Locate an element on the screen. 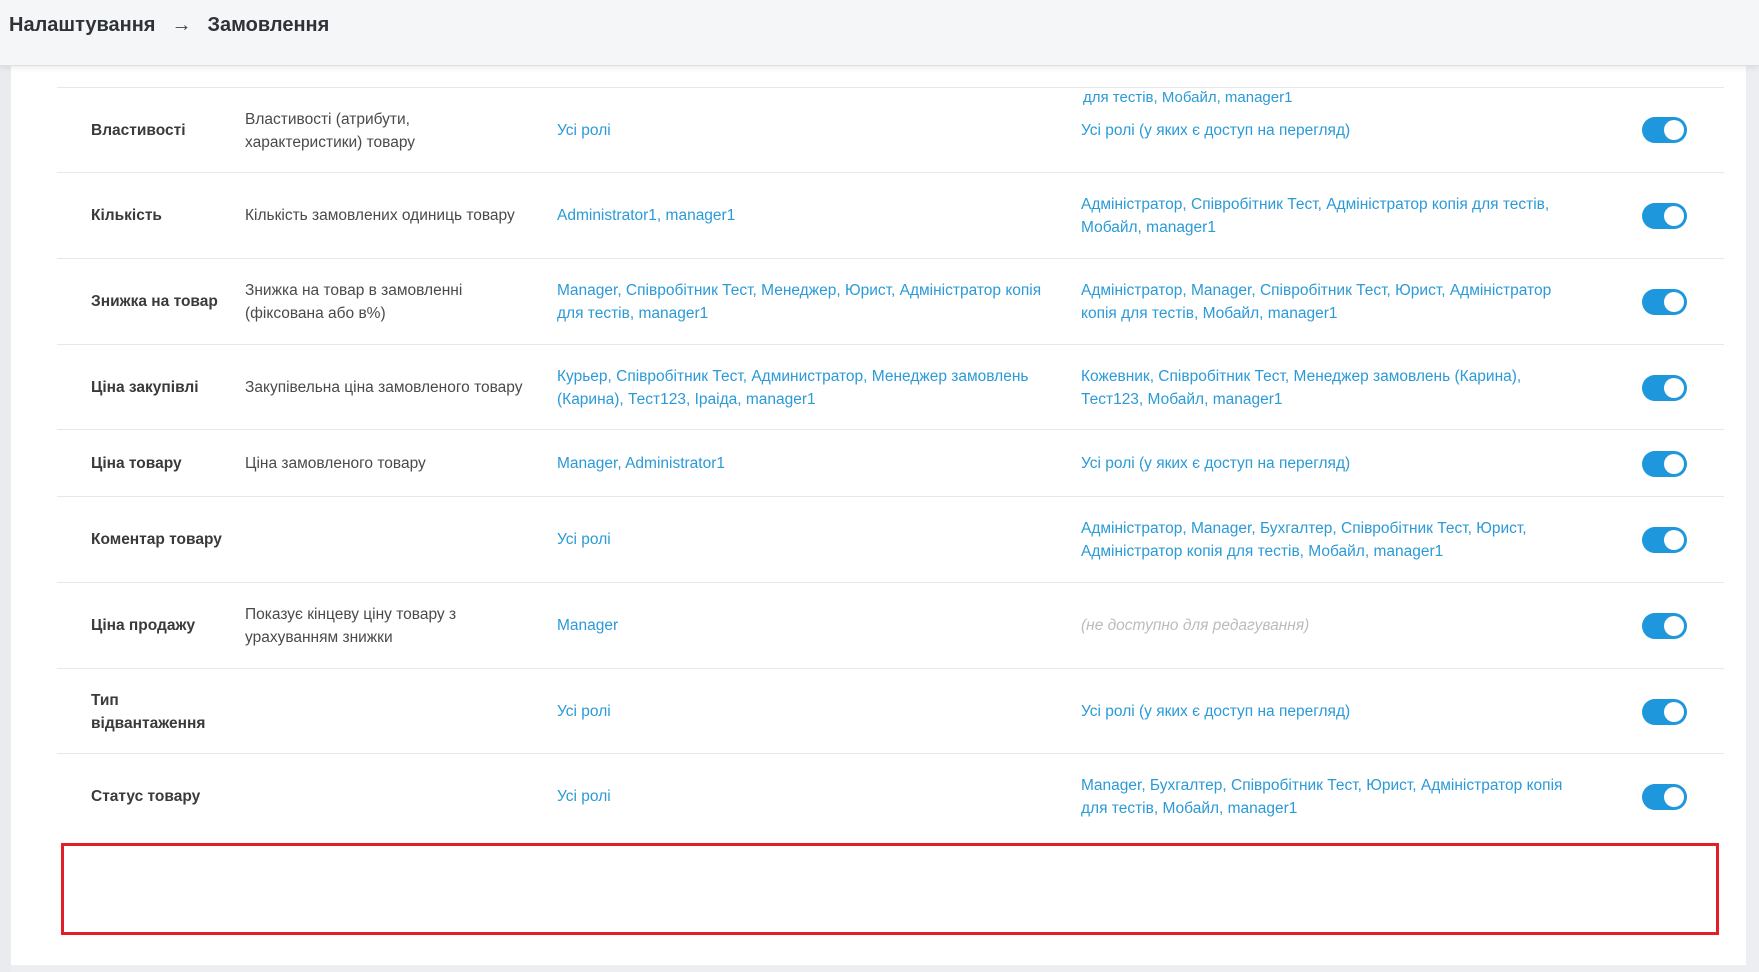 This screenshot has width=1759, height=972. edit-roles-link: Manager, Administrator1 is located at coordinates (812, 463).